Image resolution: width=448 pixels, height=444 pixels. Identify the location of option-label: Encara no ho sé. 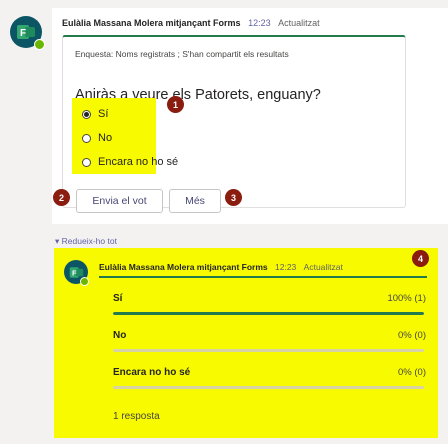
(138, 162).